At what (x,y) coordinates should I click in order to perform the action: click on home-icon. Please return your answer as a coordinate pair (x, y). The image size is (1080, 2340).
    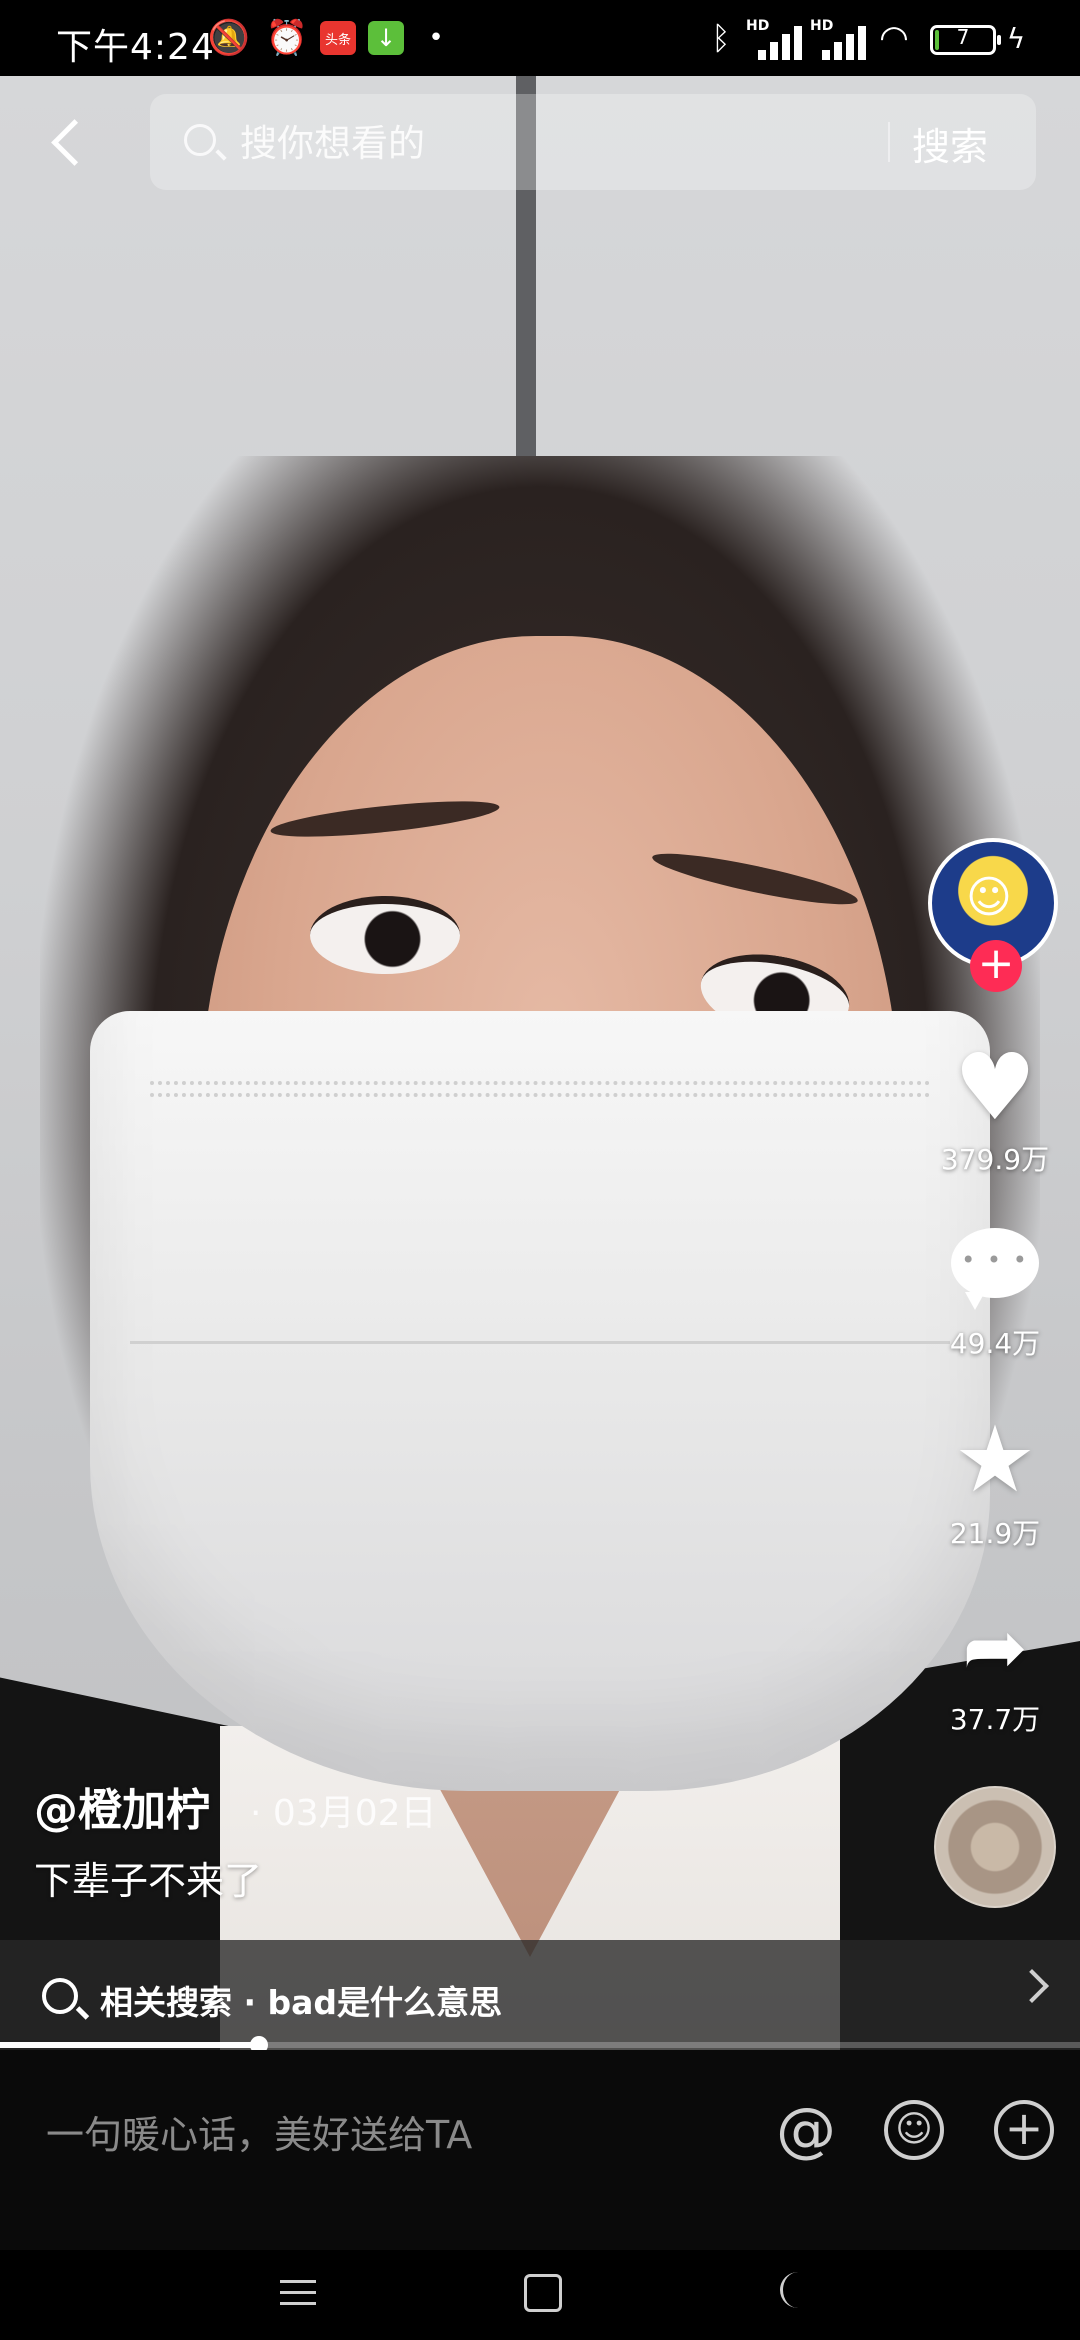
    Looking at the image, I should click on (543, 2293).